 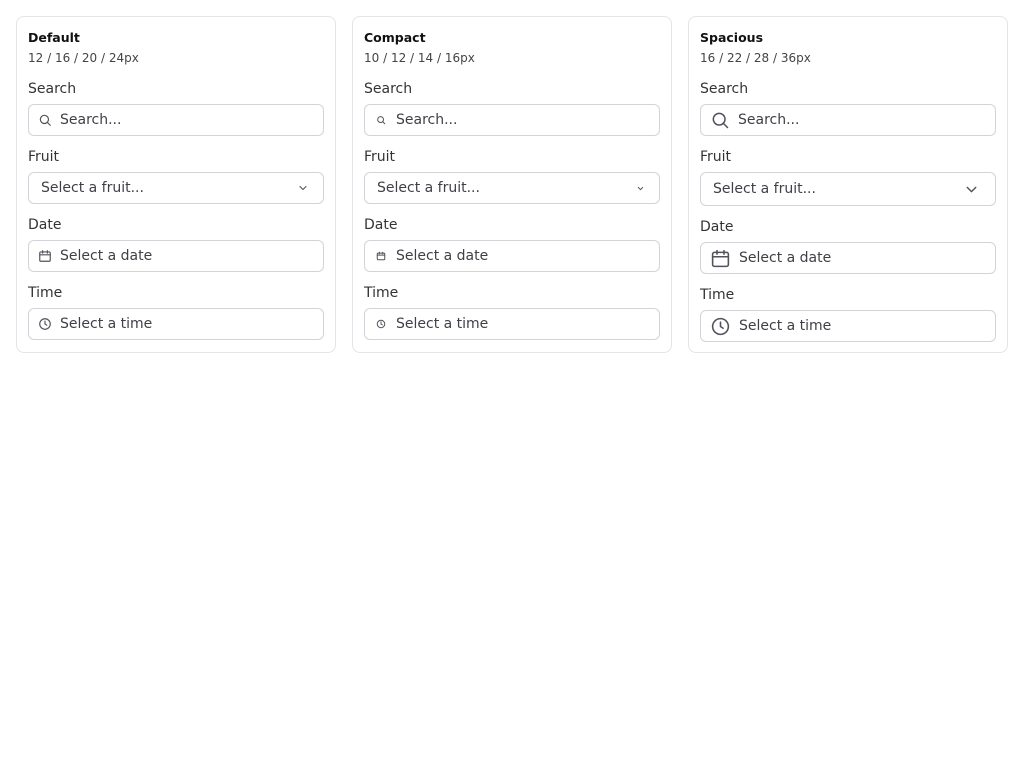 What do you see at coordinates (83, 58) in the screenshot?
I see `card-subtitle: 12 / 16 / 20 / 24px` at bounding box center [83, 58].